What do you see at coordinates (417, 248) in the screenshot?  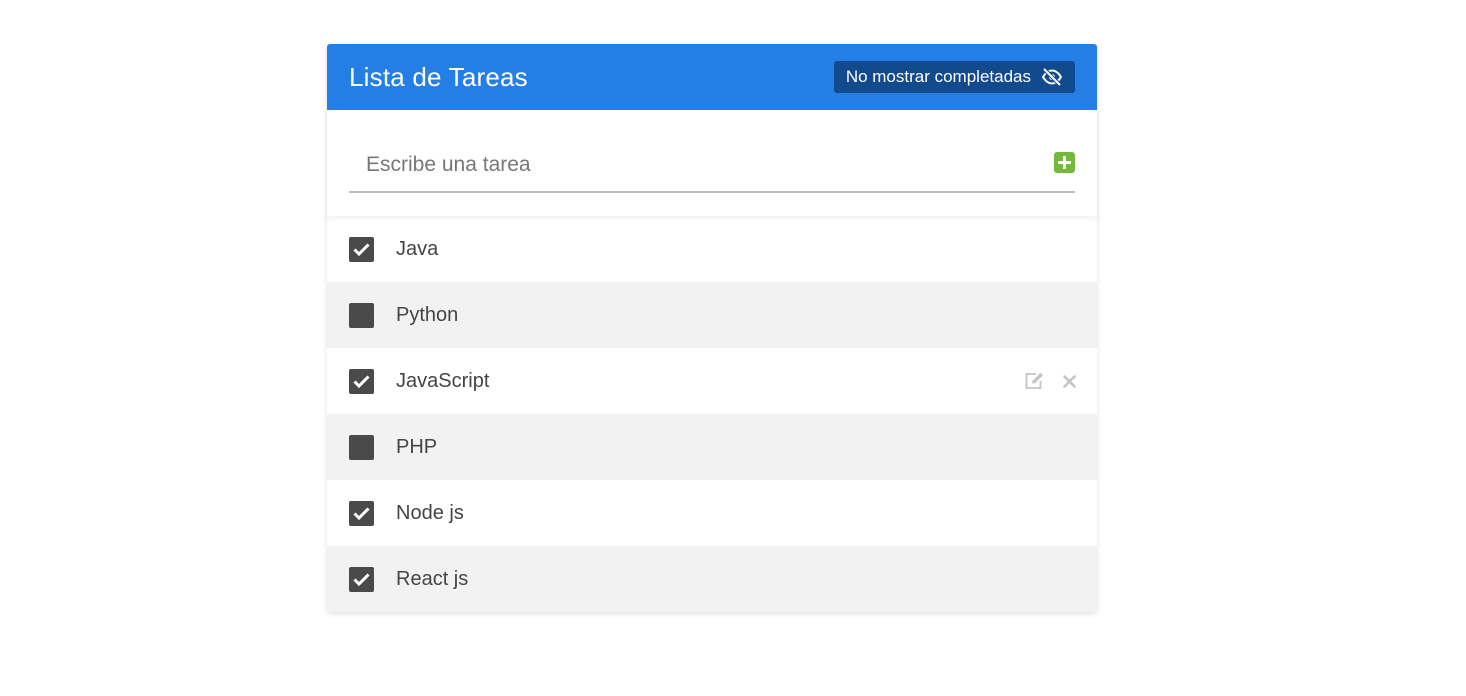 I see `task-label: Java` at bounding box center [417, 248].